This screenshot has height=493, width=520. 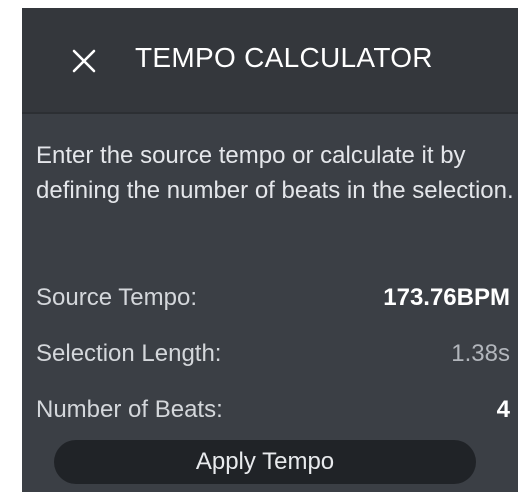 I want to click on panel-title: TEMPO CALCULATOR, so click(x=284, y=57).